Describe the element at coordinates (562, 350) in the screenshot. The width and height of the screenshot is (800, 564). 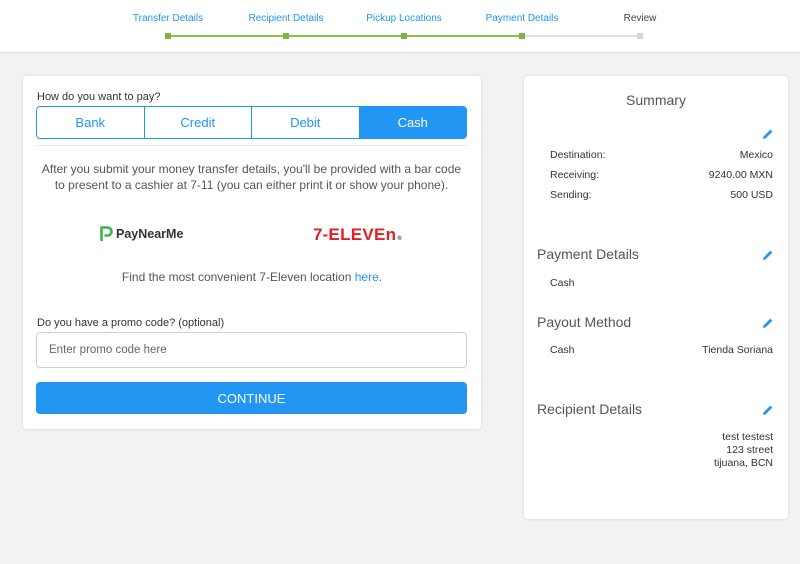
I see `payout-method-label: Cash` at that location.